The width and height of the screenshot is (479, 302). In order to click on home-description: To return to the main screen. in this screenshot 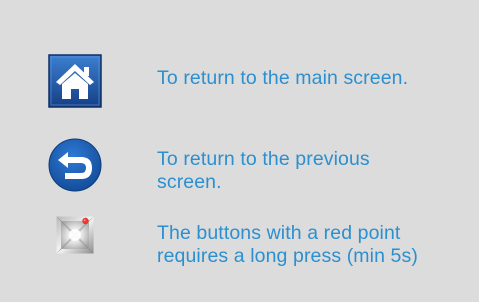, I will do `click(283, 78)`.